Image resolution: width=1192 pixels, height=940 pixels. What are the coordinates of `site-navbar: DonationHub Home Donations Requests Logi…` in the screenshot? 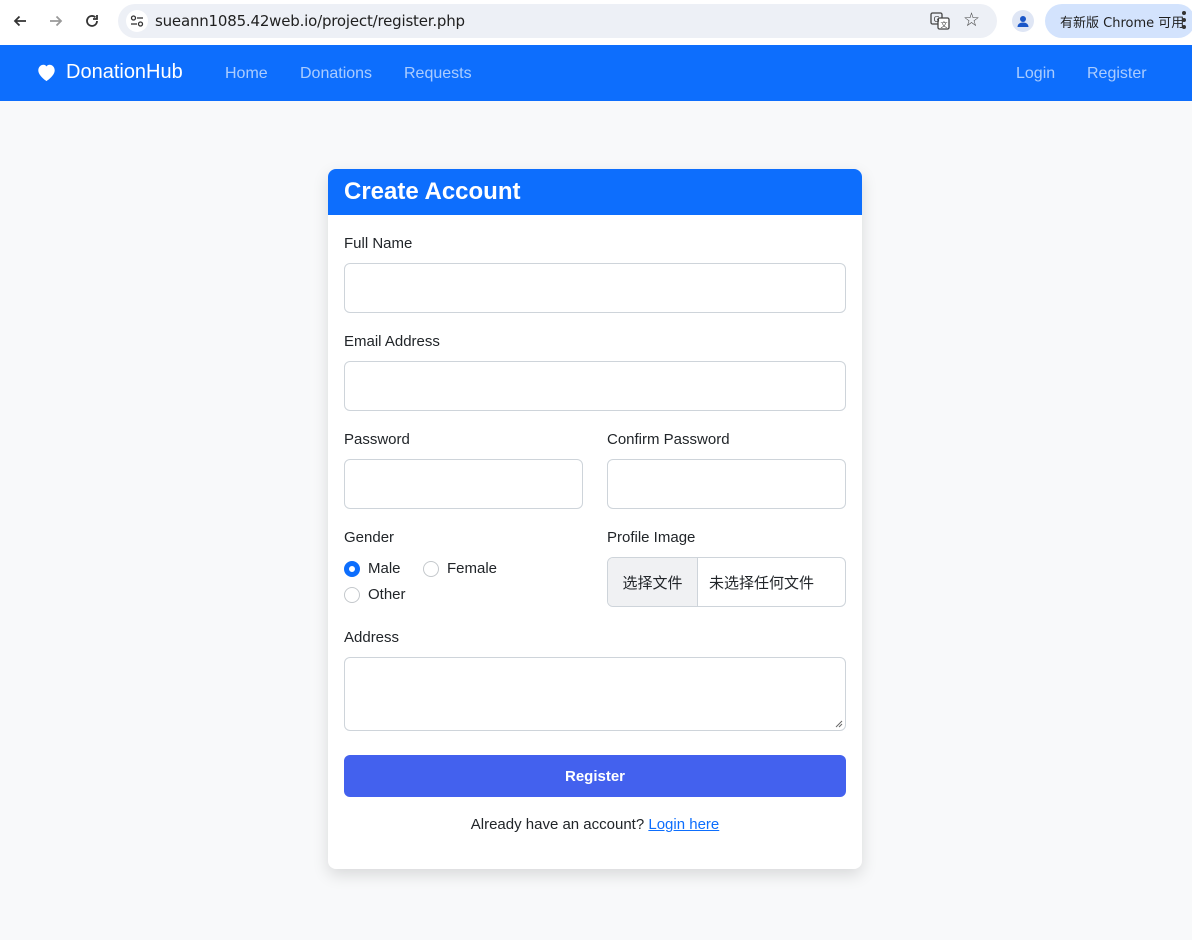 It's located at (596, 73).